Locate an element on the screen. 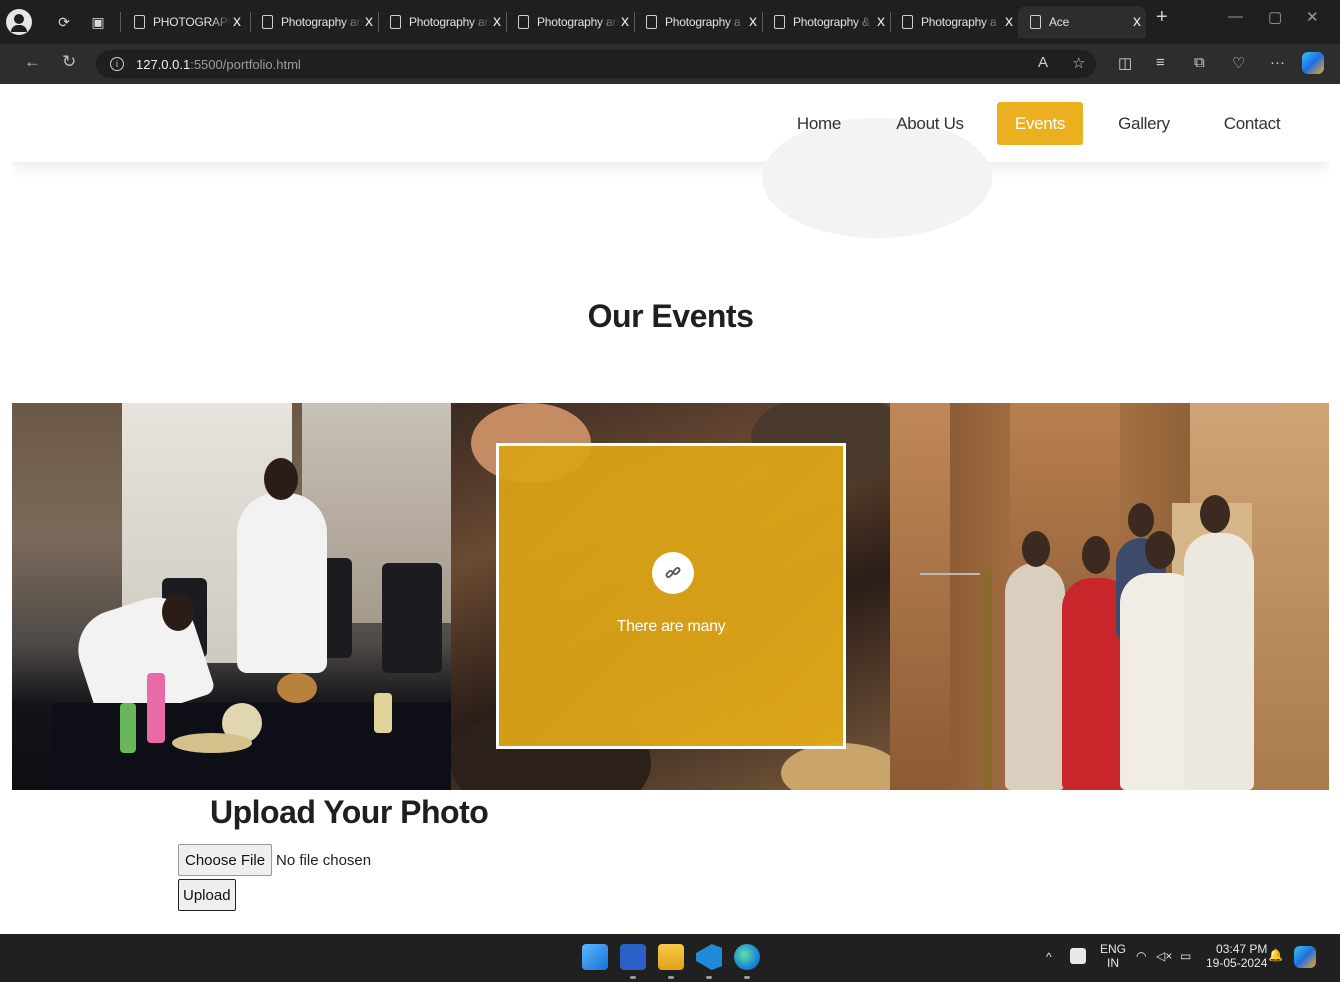 The width and height of the screenshot is (1340, 982). info-icon: i is located at coordinates (117, 64).